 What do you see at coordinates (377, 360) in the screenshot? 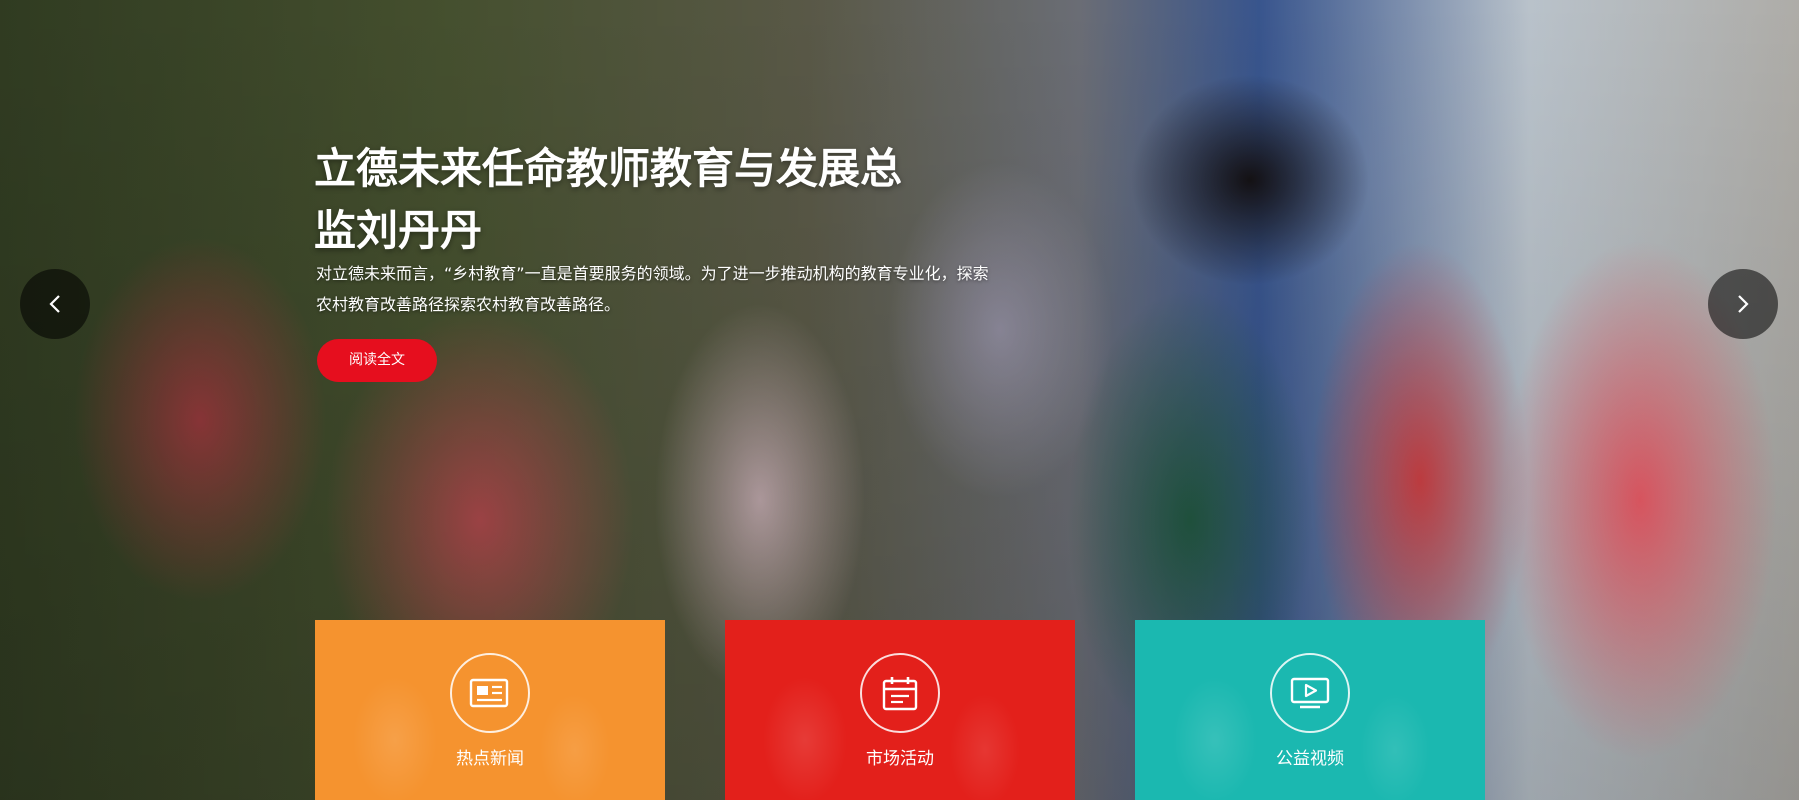
I see `read-more-button: 阅读全文` at bounding box center [377, 360].